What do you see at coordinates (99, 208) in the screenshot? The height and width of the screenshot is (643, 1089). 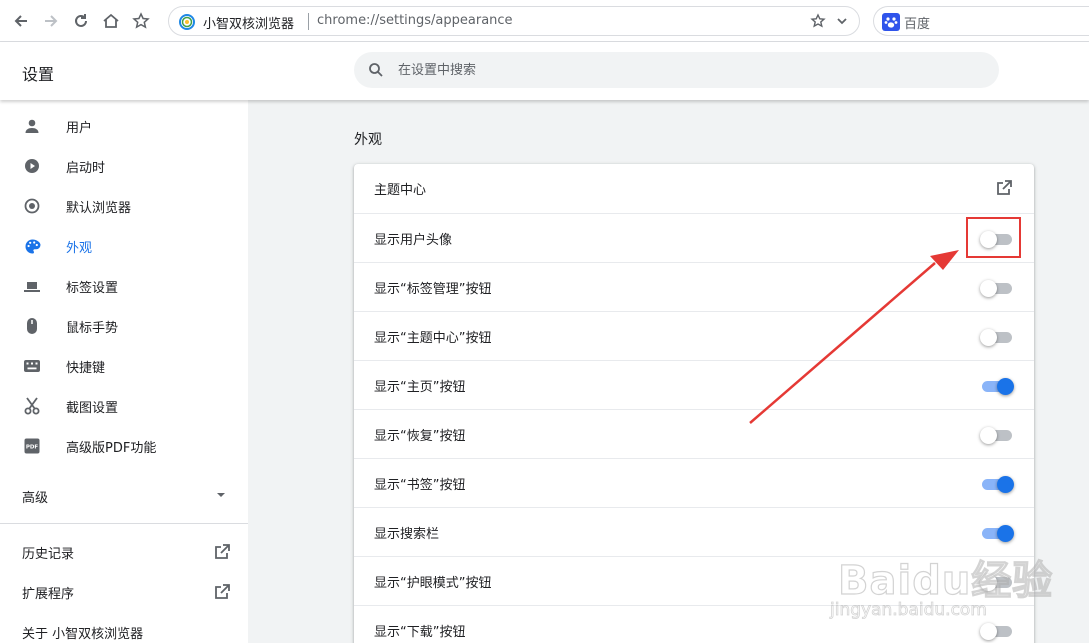 I see `sidebar-item-label: 默认浏览器` at bounding box center [99, 208].